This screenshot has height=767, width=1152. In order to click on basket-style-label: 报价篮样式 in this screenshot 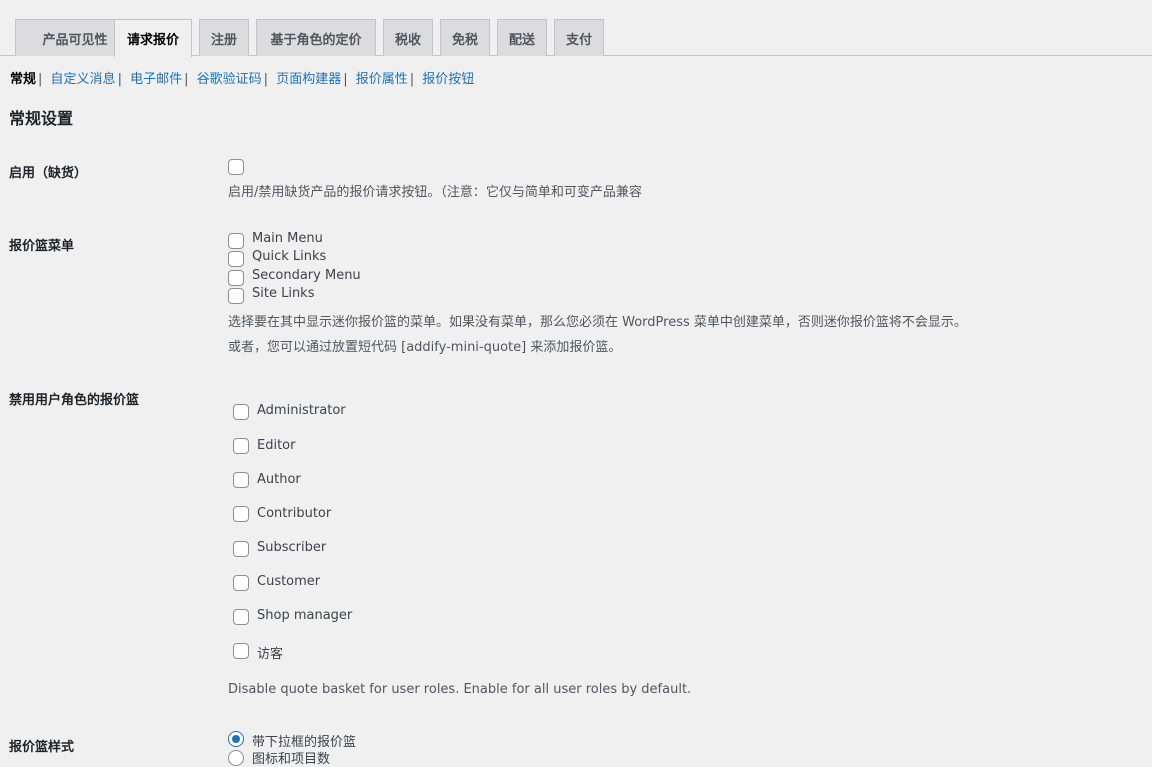, I will do `click(42, 747)`.